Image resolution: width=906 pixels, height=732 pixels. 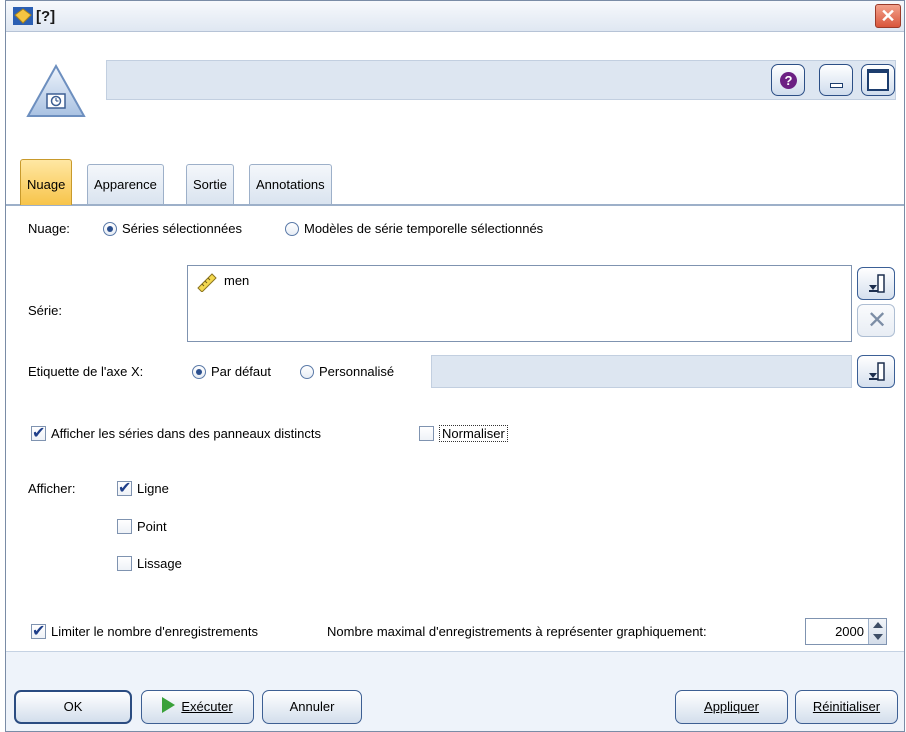 What do you see at coordinates (877, 631) in the screenshot?
I see `spinner-arrows` at bounding box center [877, 631].